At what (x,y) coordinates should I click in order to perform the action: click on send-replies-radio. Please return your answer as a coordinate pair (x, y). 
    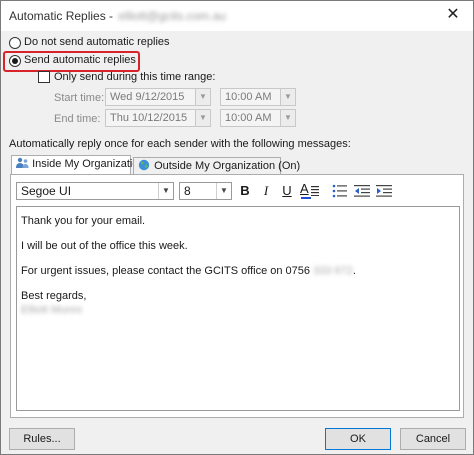
    Looking at the image, I should click on (15, 61).